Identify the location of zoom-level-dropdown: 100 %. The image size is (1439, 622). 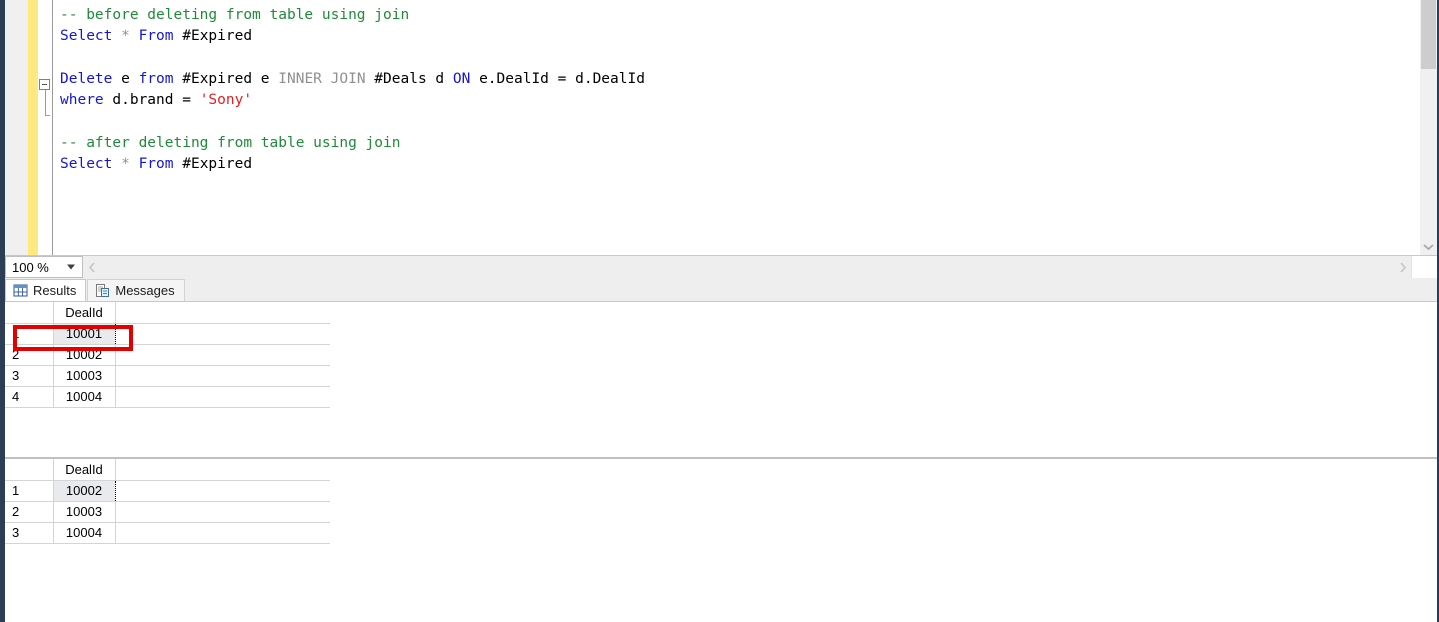
(44, 267).